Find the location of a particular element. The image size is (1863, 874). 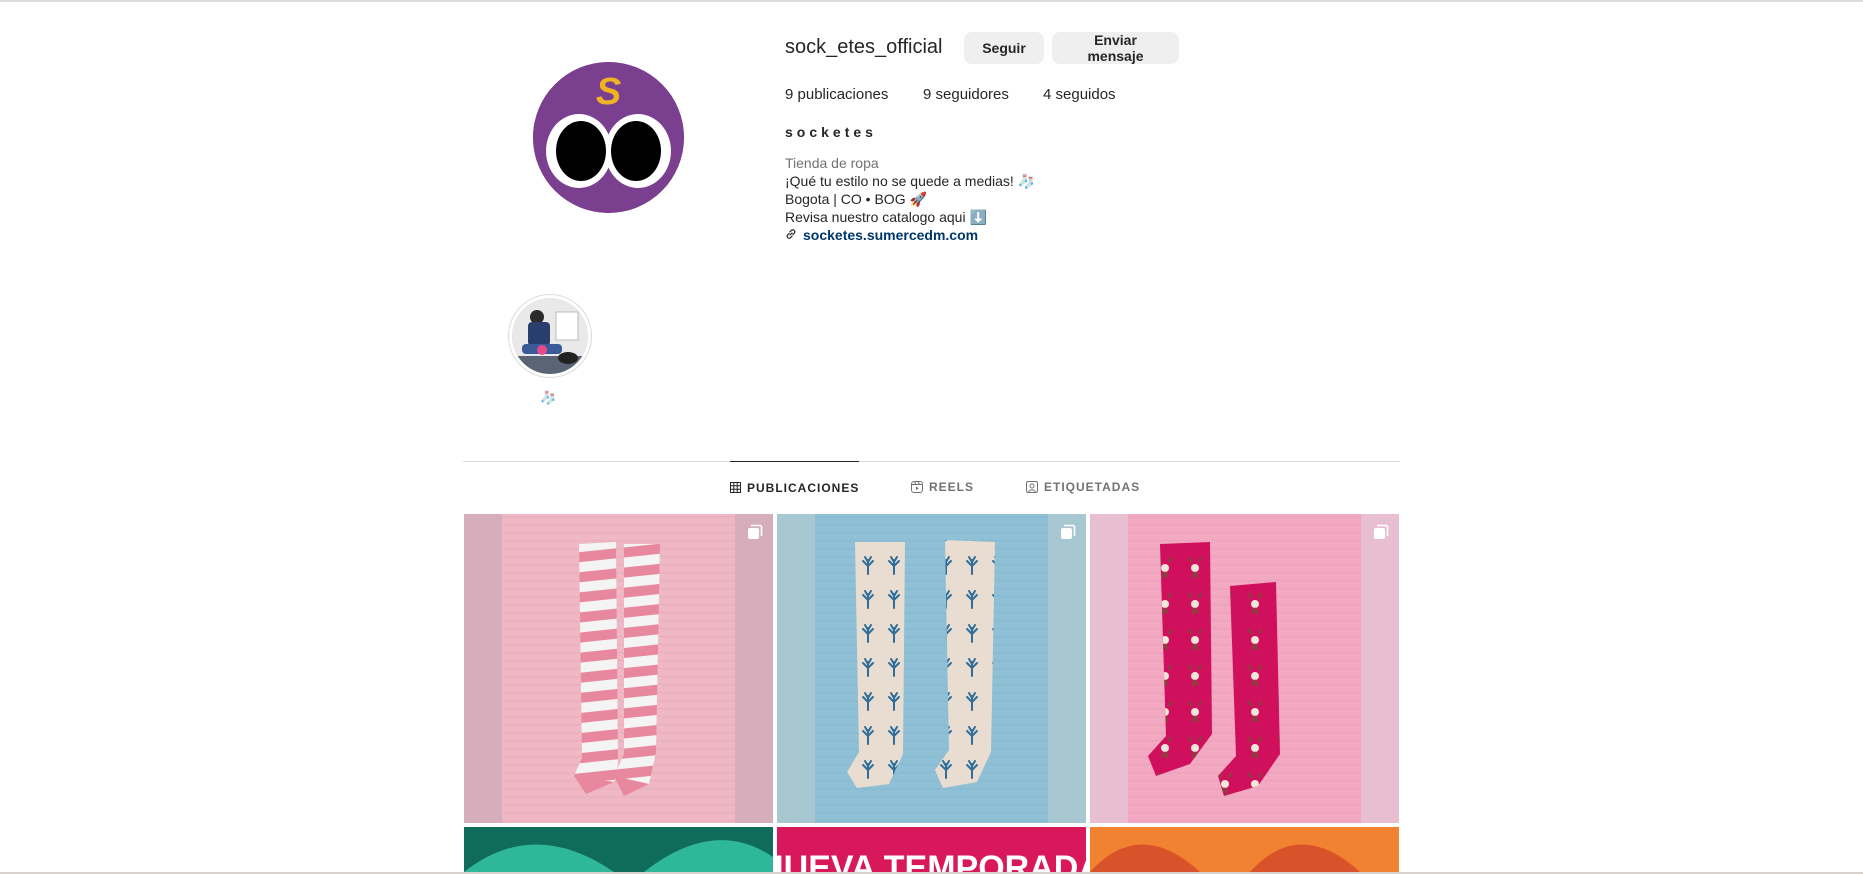

tab-reels: REELS is located at coordinates (942, 487).